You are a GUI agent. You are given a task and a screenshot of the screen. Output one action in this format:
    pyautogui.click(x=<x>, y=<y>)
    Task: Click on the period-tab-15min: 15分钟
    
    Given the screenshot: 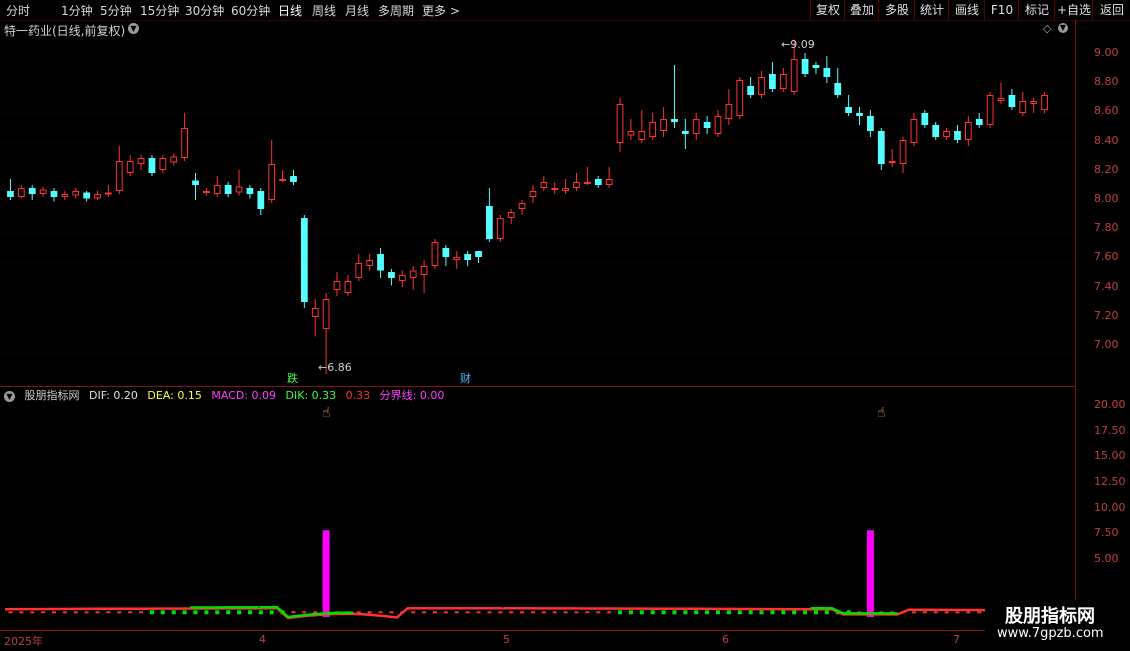 What is the action you would take?
    pyautogui.click(x=159, y=10)
    